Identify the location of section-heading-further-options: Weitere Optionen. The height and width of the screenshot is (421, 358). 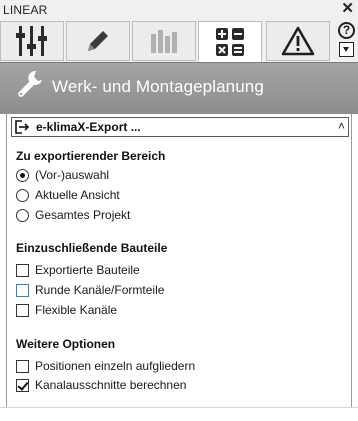
(66, 344).